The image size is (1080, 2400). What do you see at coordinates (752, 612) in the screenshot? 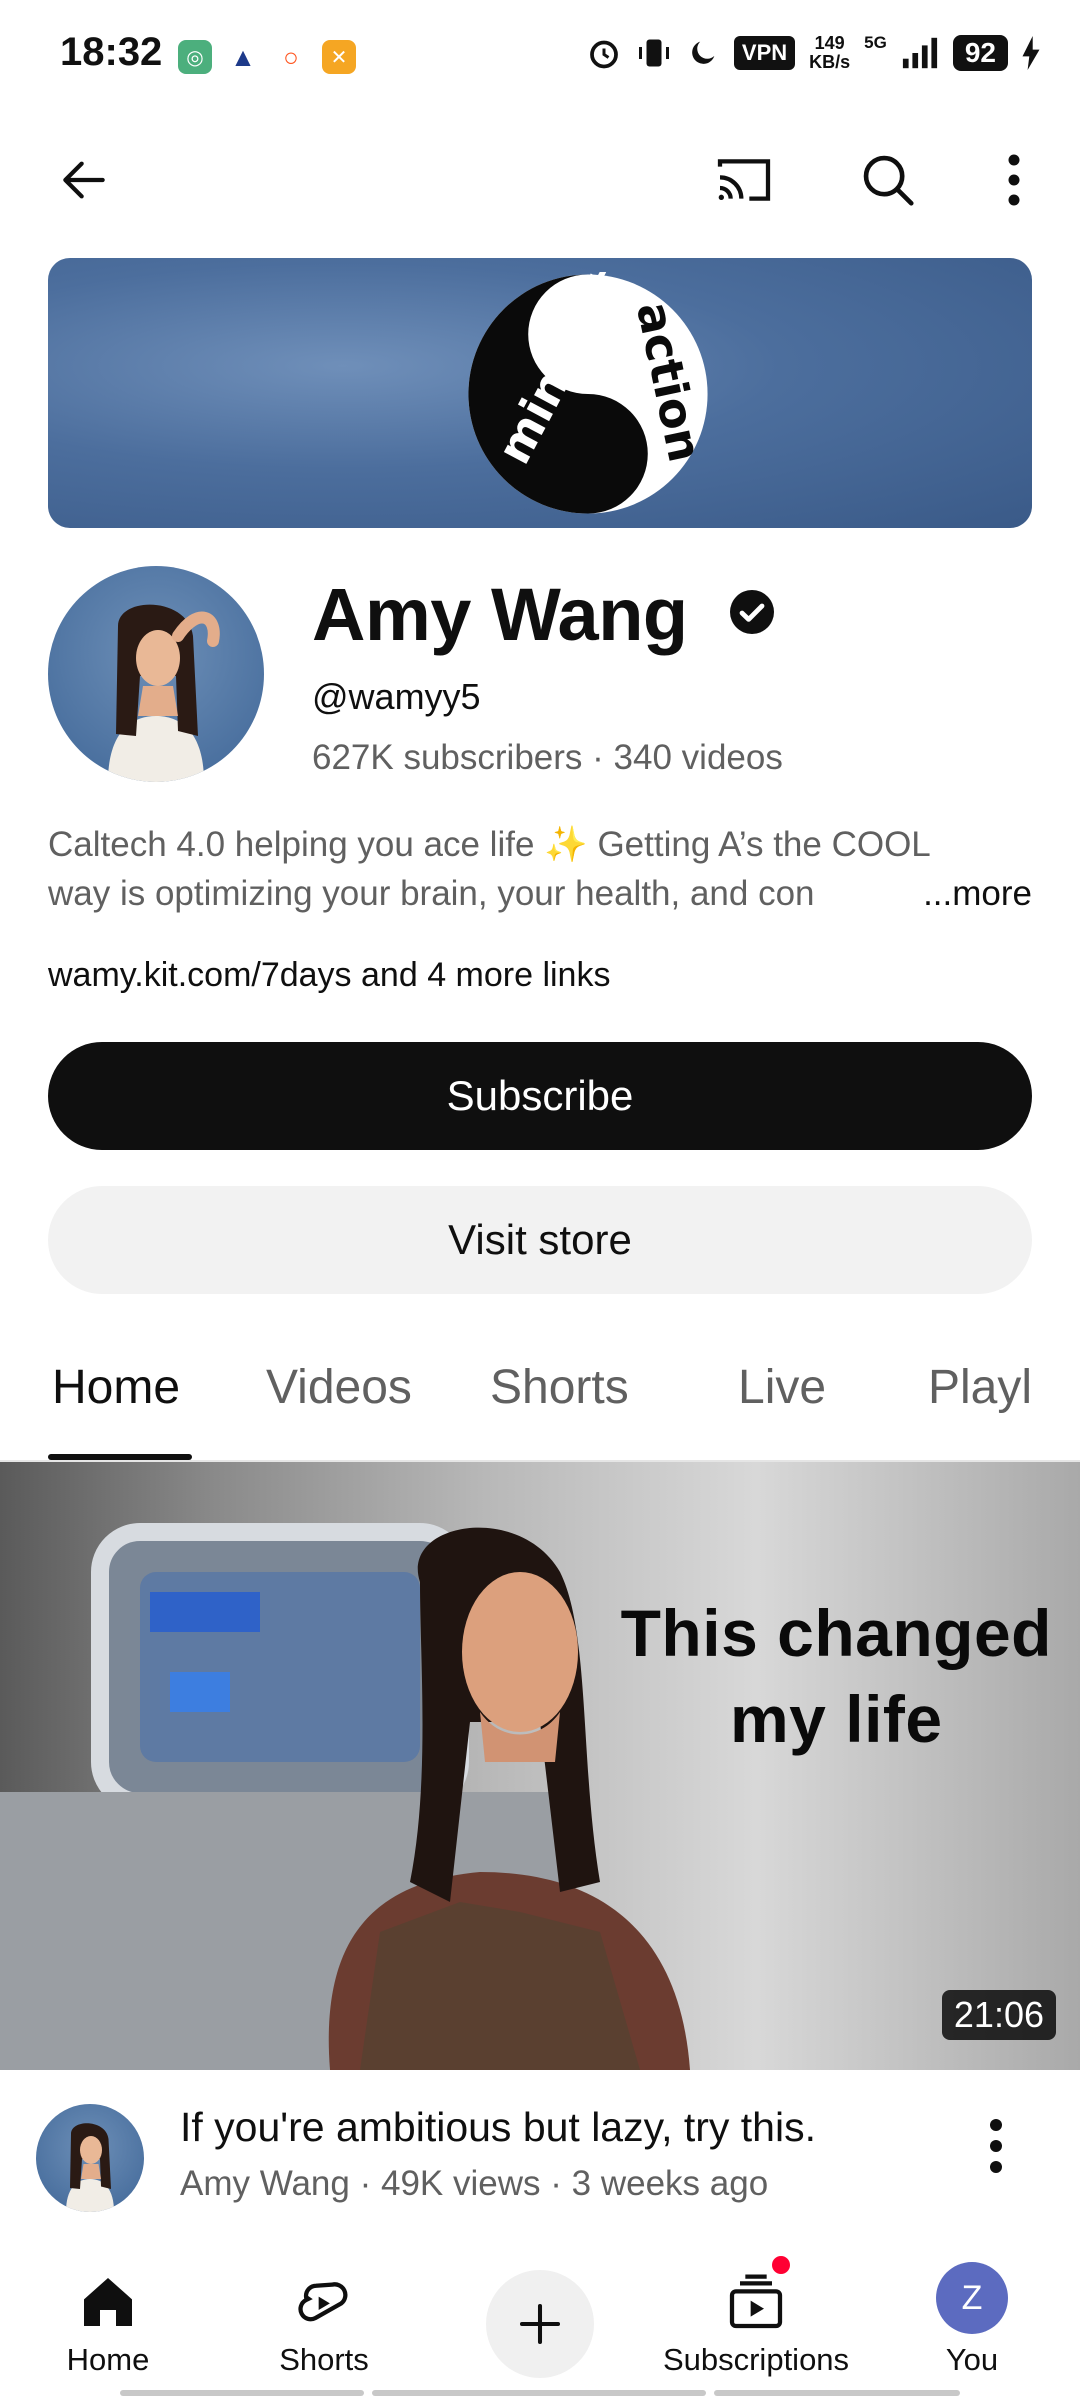
I see `verified-badge-icon` at bounding box center [752, 612].